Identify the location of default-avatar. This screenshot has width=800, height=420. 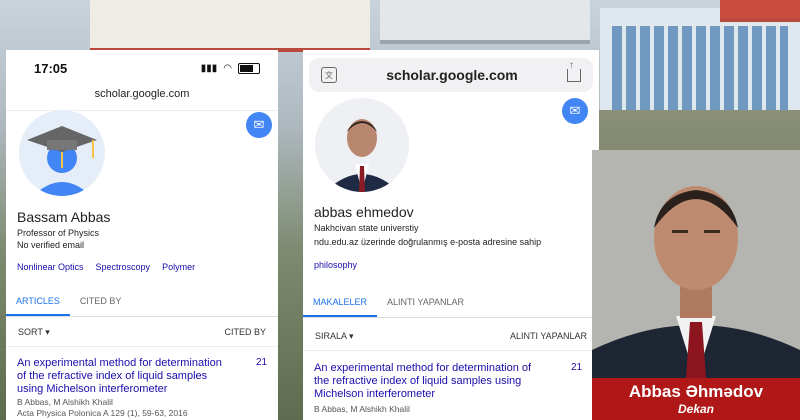
(62, 153).